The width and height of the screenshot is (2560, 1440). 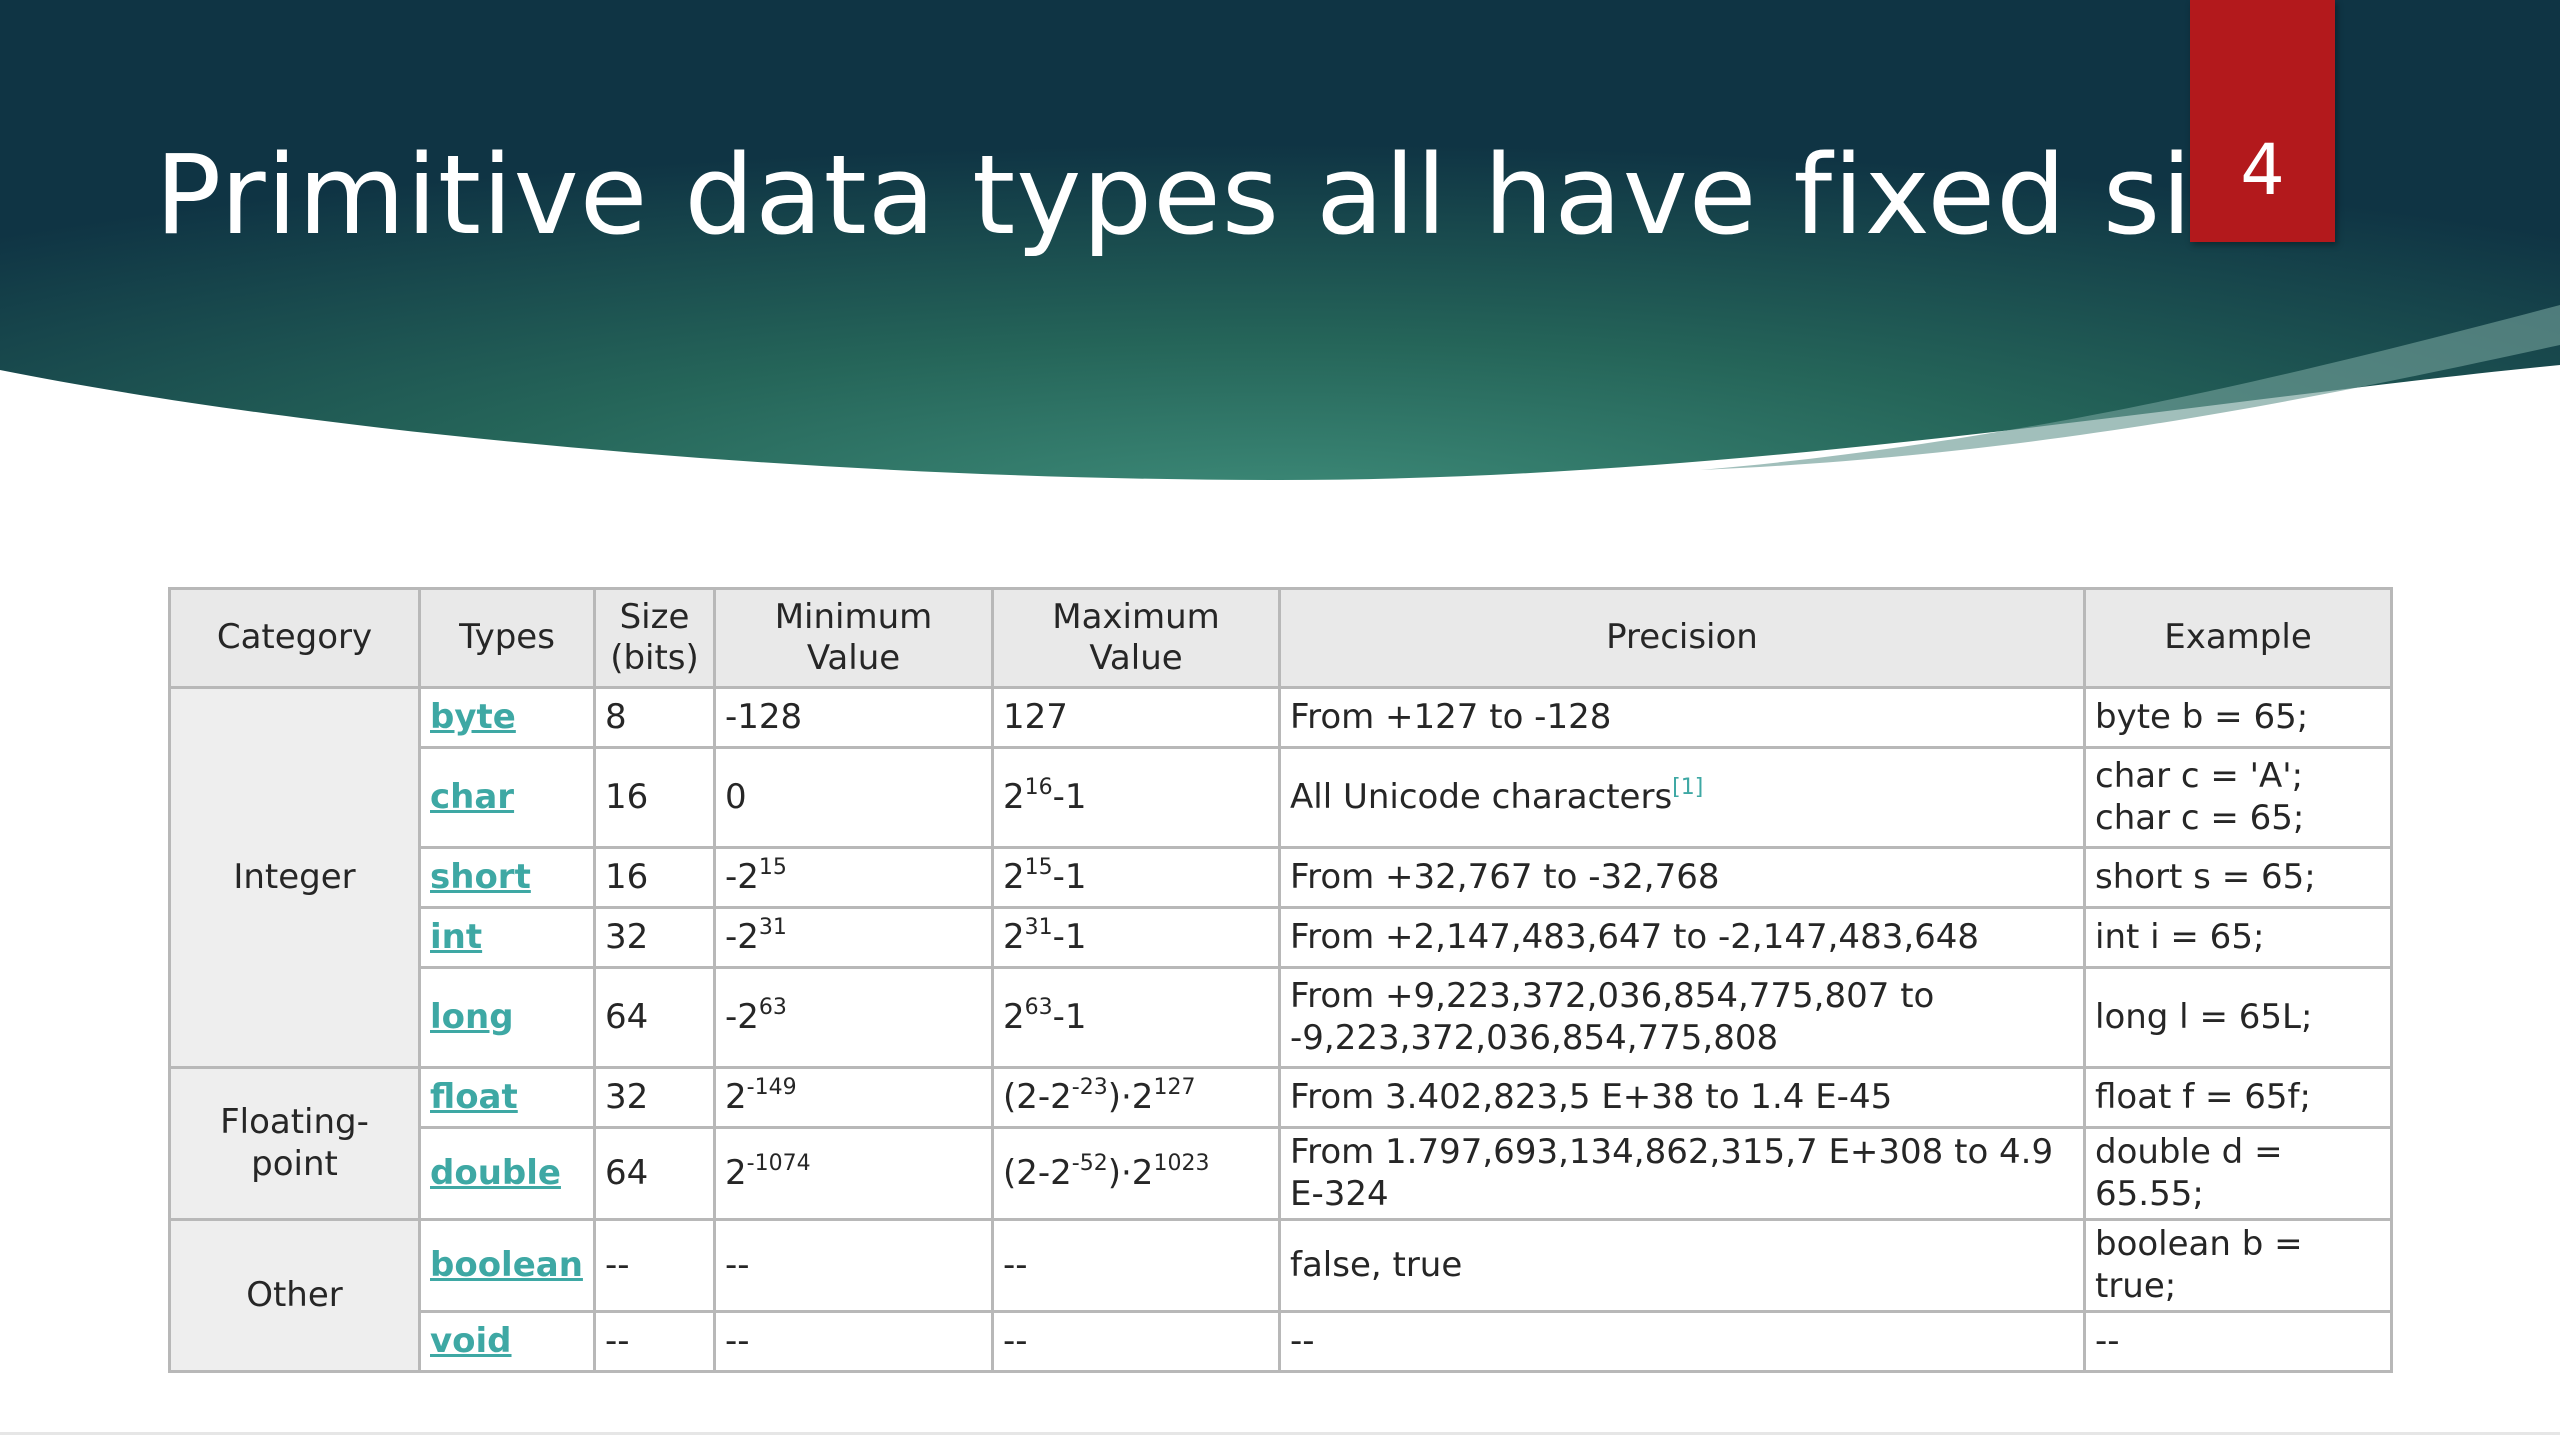 I want to click on value-exponent: 31, so click(x=772, y=927).